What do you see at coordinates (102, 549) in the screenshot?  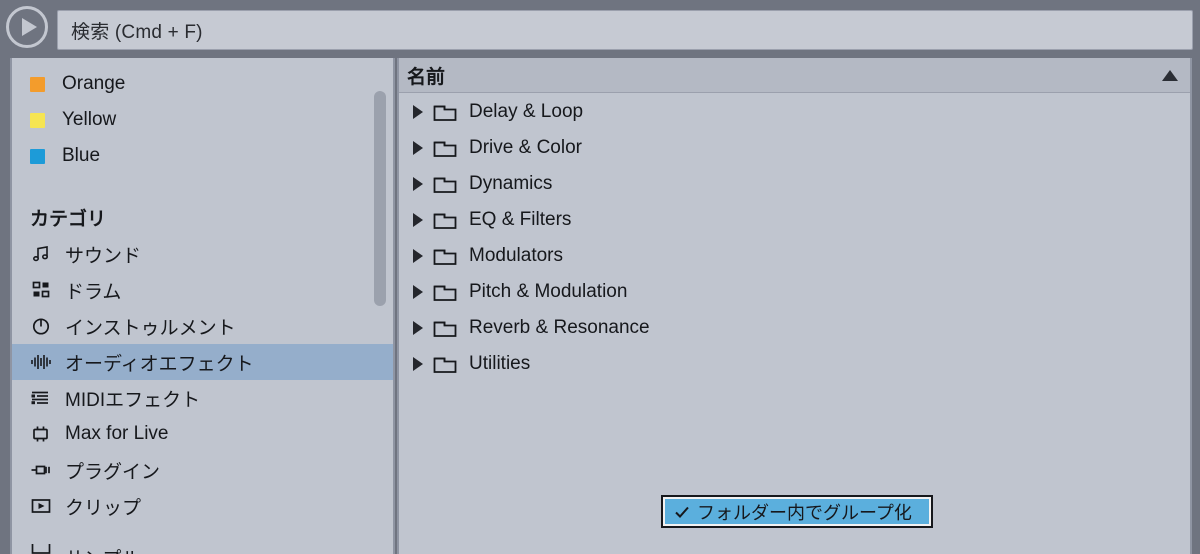 I see `sidebar-item-label: サンプル` at bounding box center [102, 549].